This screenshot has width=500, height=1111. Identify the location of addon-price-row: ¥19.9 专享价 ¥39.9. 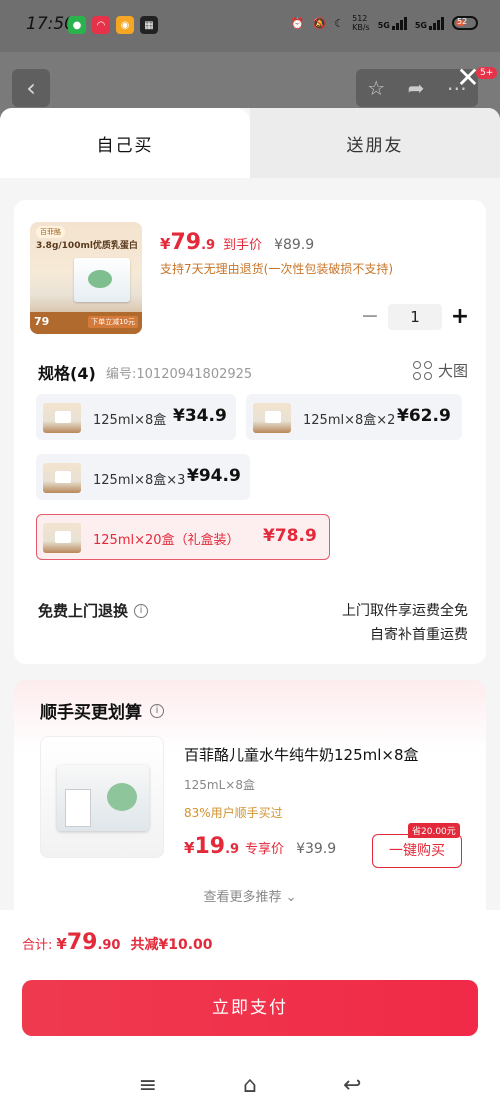
(260, 846).